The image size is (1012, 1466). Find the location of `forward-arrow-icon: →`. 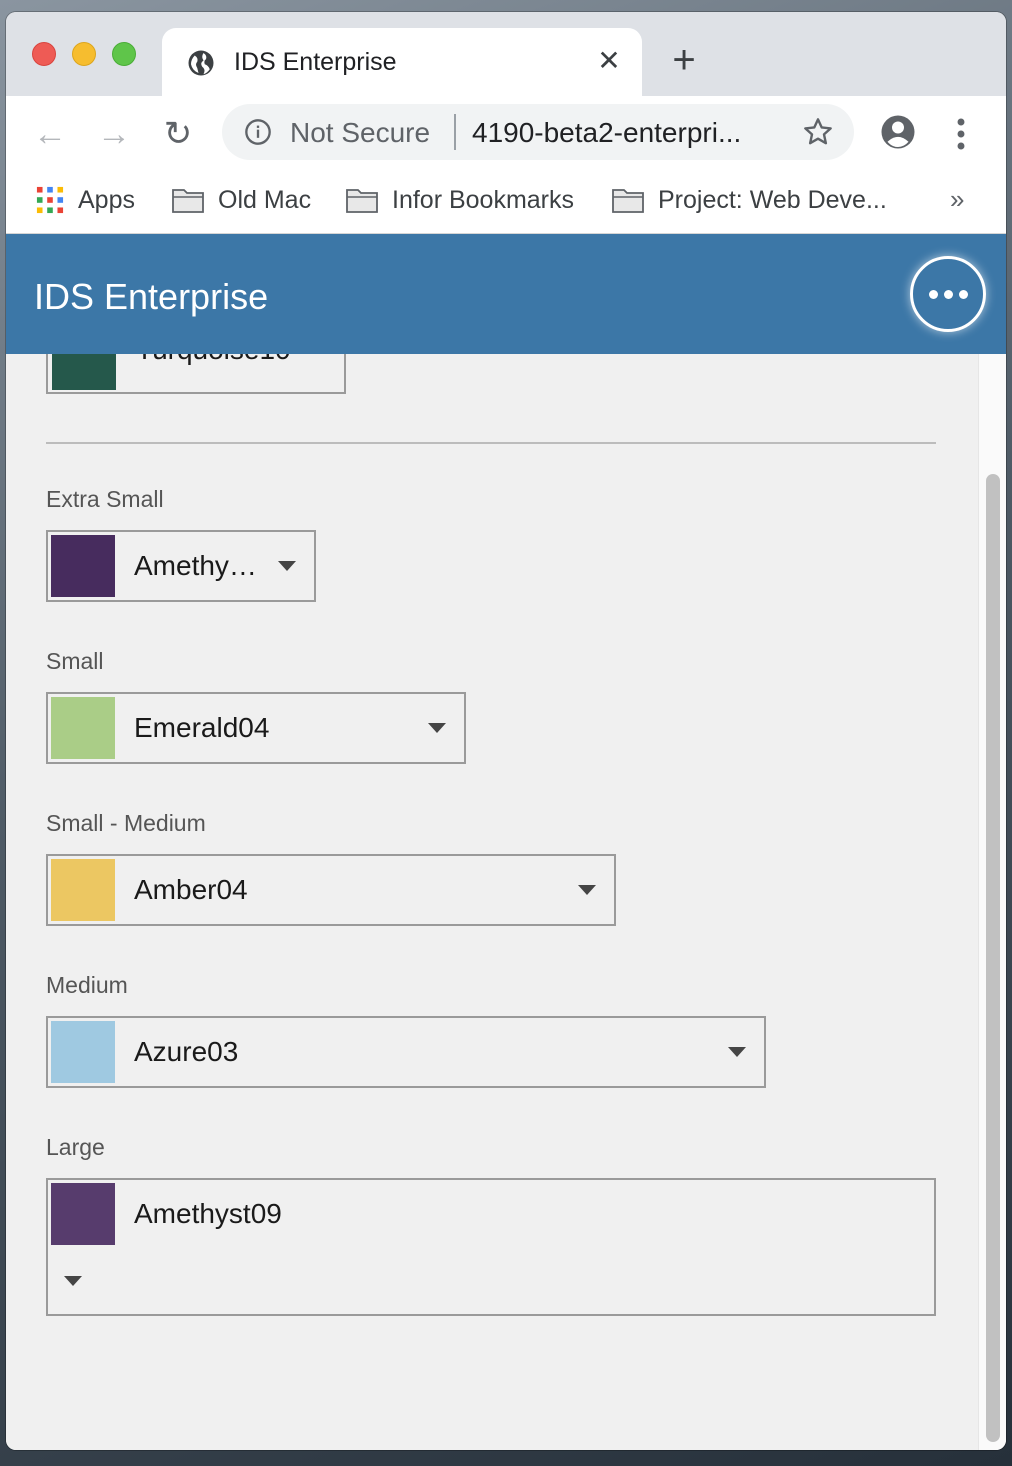

forward-arrow-icon: → is located at coordinates (114, 134).